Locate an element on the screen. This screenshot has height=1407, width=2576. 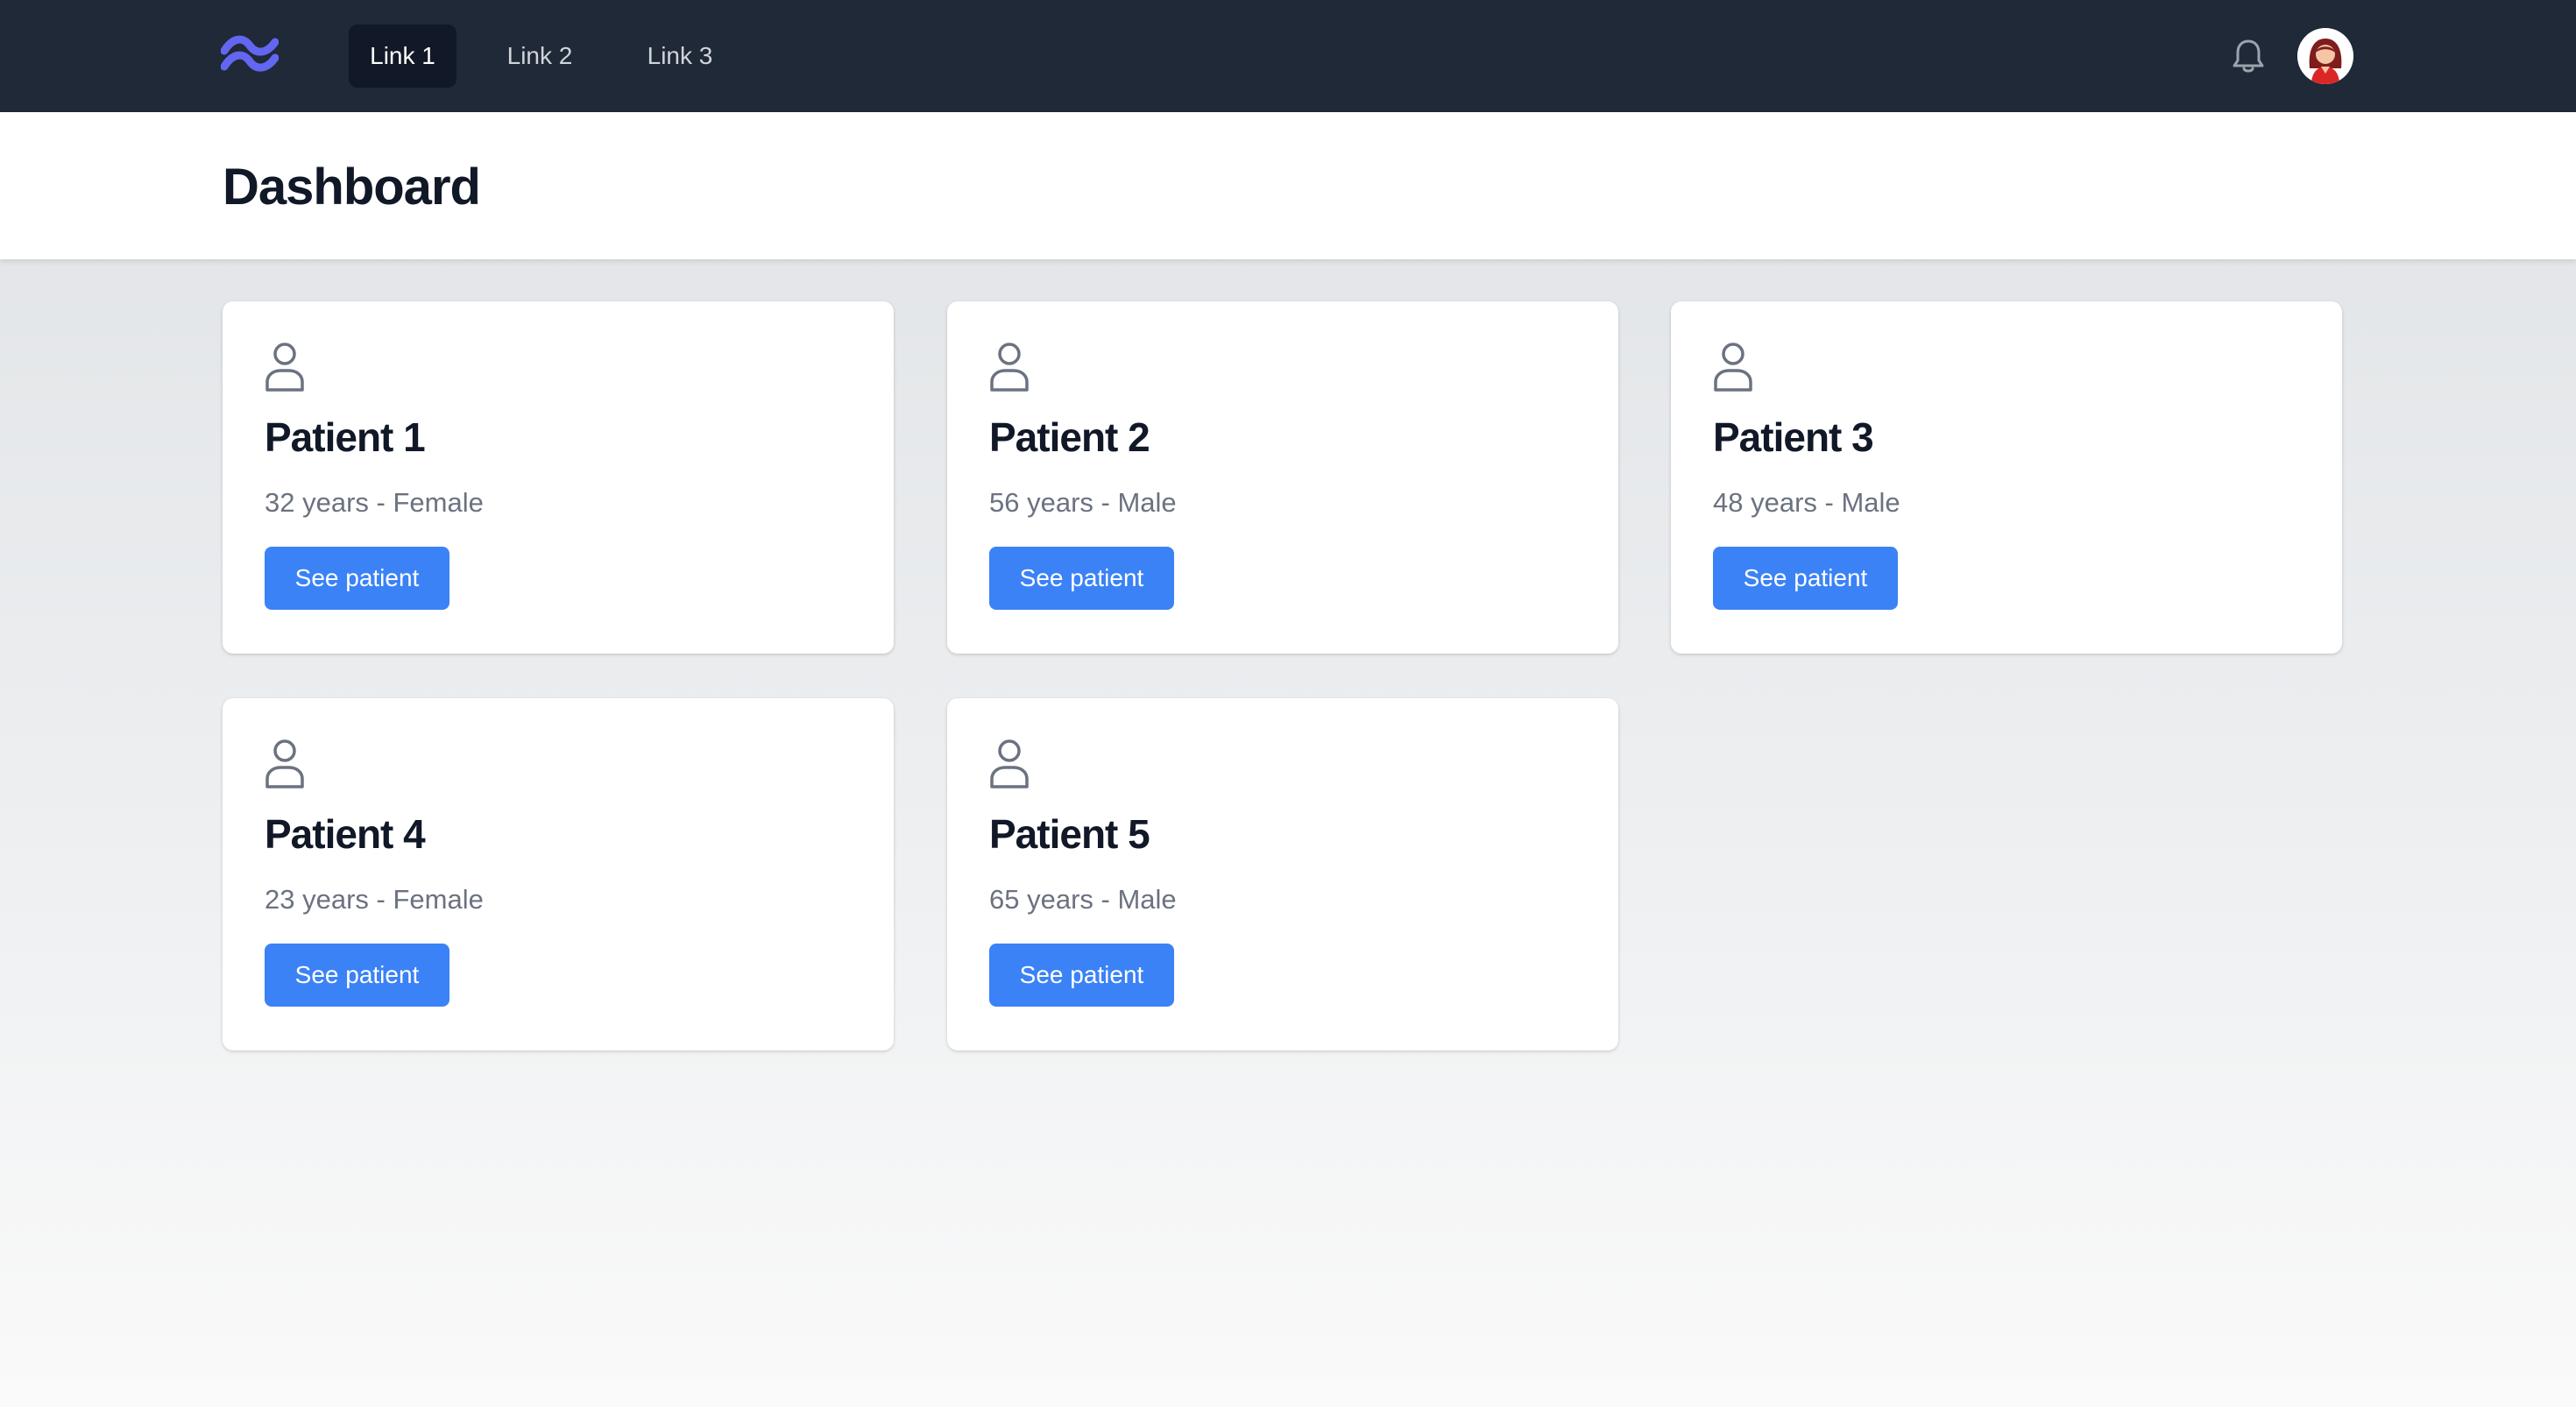
top-navbar: Link 1 Link 2 Link 3 is located at coordinates (1288, 56).